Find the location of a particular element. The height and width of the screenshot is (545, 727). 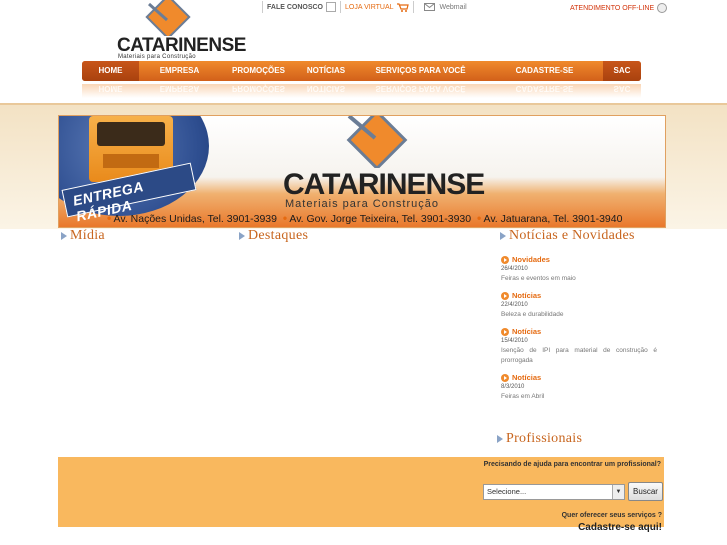

section-midia: Mídia is located at coordinates (83, 236).